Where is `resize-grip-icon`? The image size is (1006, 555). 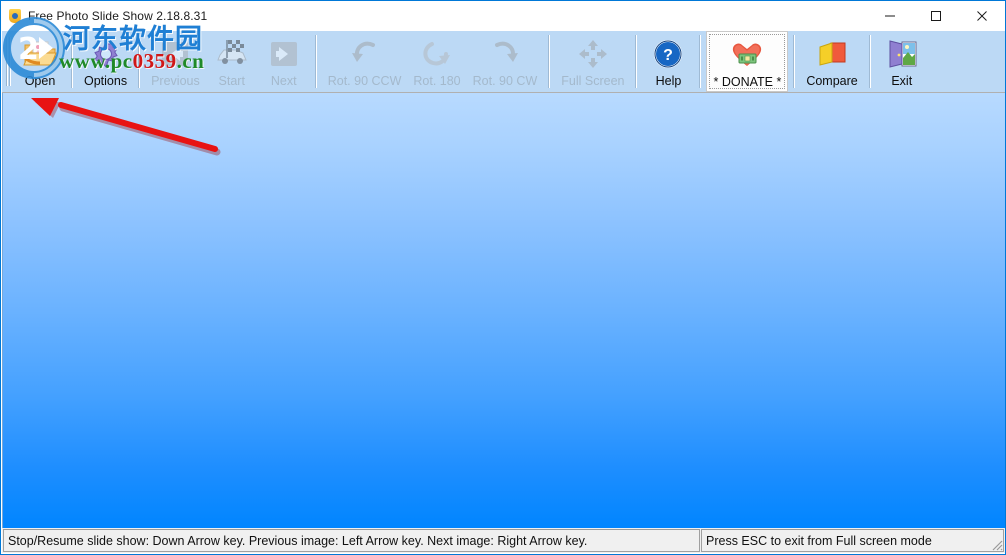
resize-grip-icon is located at coordinates (996, 544).